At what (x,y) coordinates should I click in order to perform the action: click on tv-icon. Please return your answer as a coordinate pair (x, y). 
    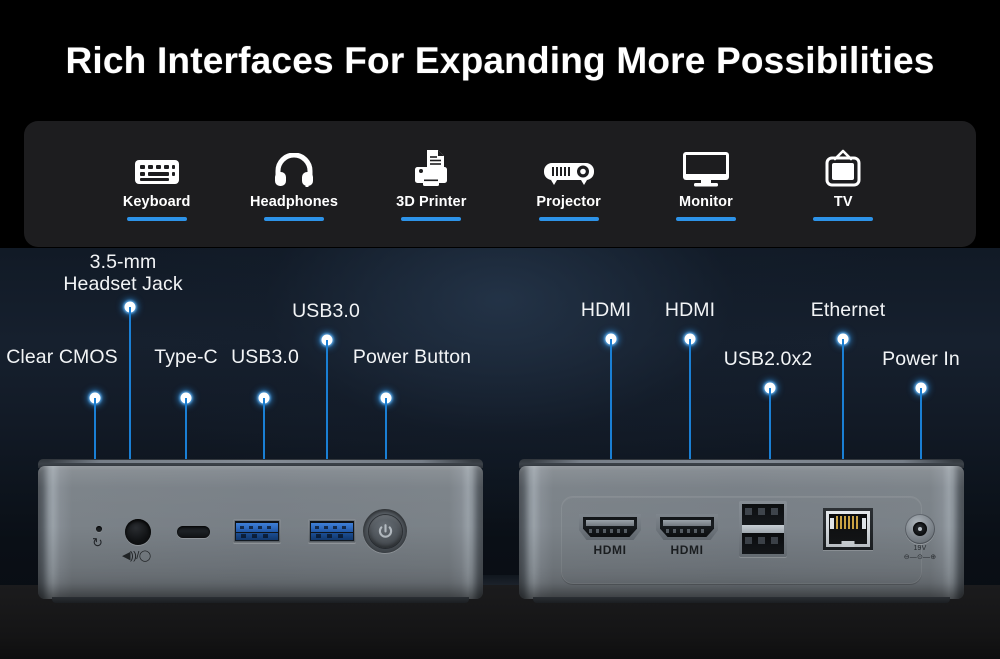
    Looking at the image, I should click on (843, 167).